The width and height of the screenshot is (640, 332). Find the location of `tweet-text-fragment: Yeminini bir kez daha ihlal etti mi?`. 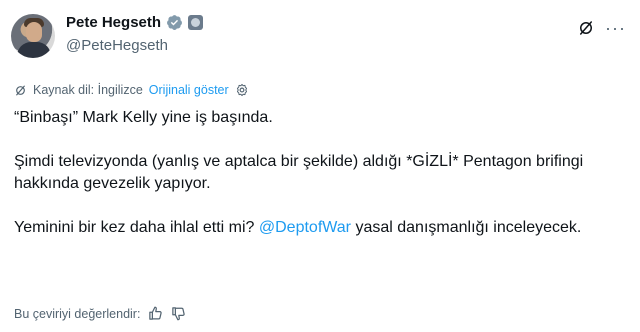

tweet-text-fragment: Yeminini bir kez daha ihlal etti mi? is located at coordinates (136, 227).